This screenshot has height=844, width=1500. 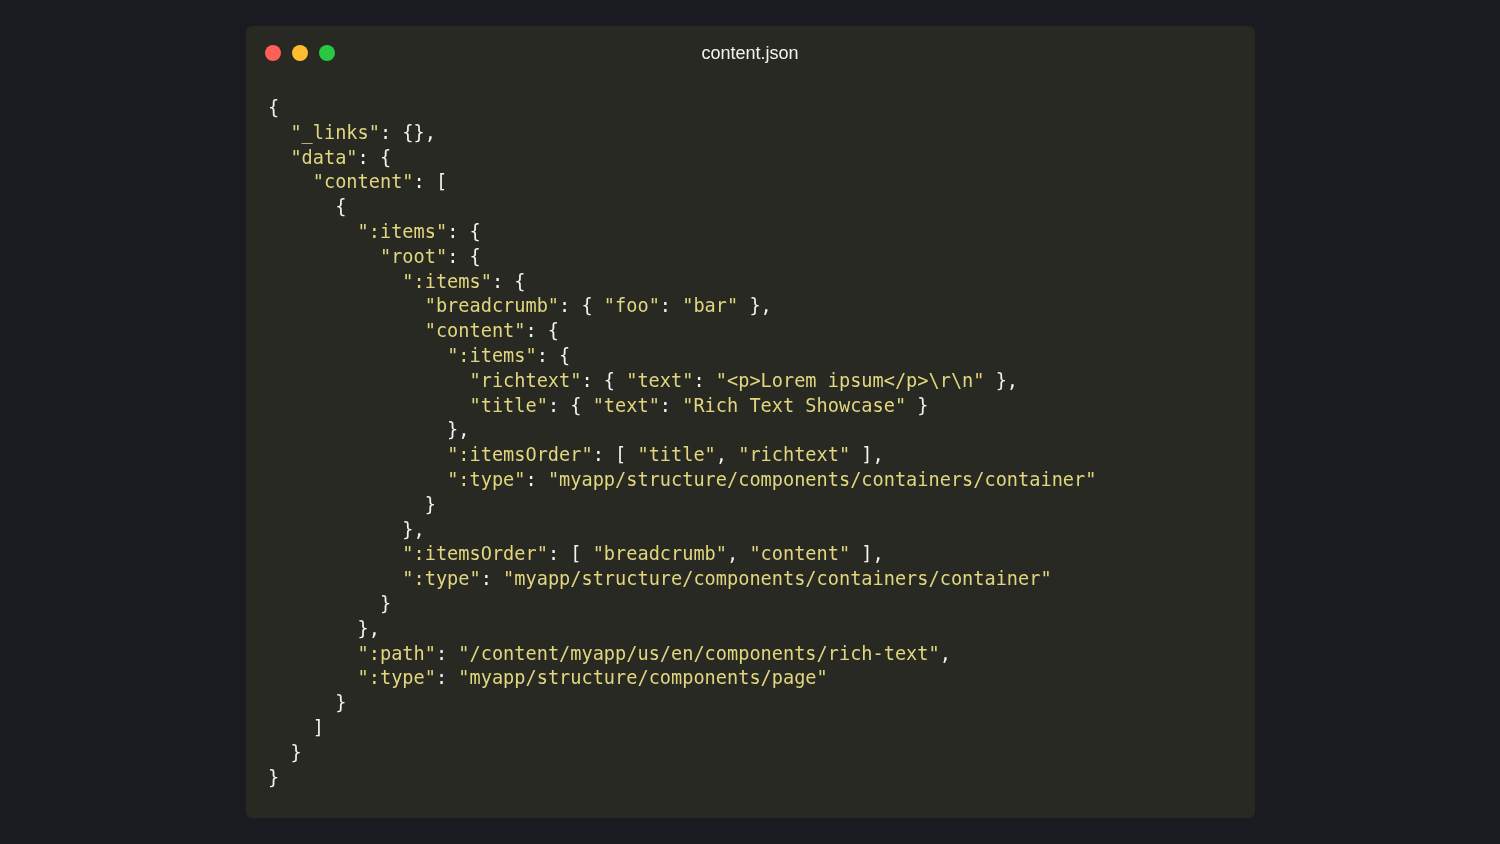 What do you see at coordinates (642, 554) in the screenshot?
I see `code-line: ":itemsOrder": [ "breadcrumb", "content" ],` at bounding box center [642, 554].